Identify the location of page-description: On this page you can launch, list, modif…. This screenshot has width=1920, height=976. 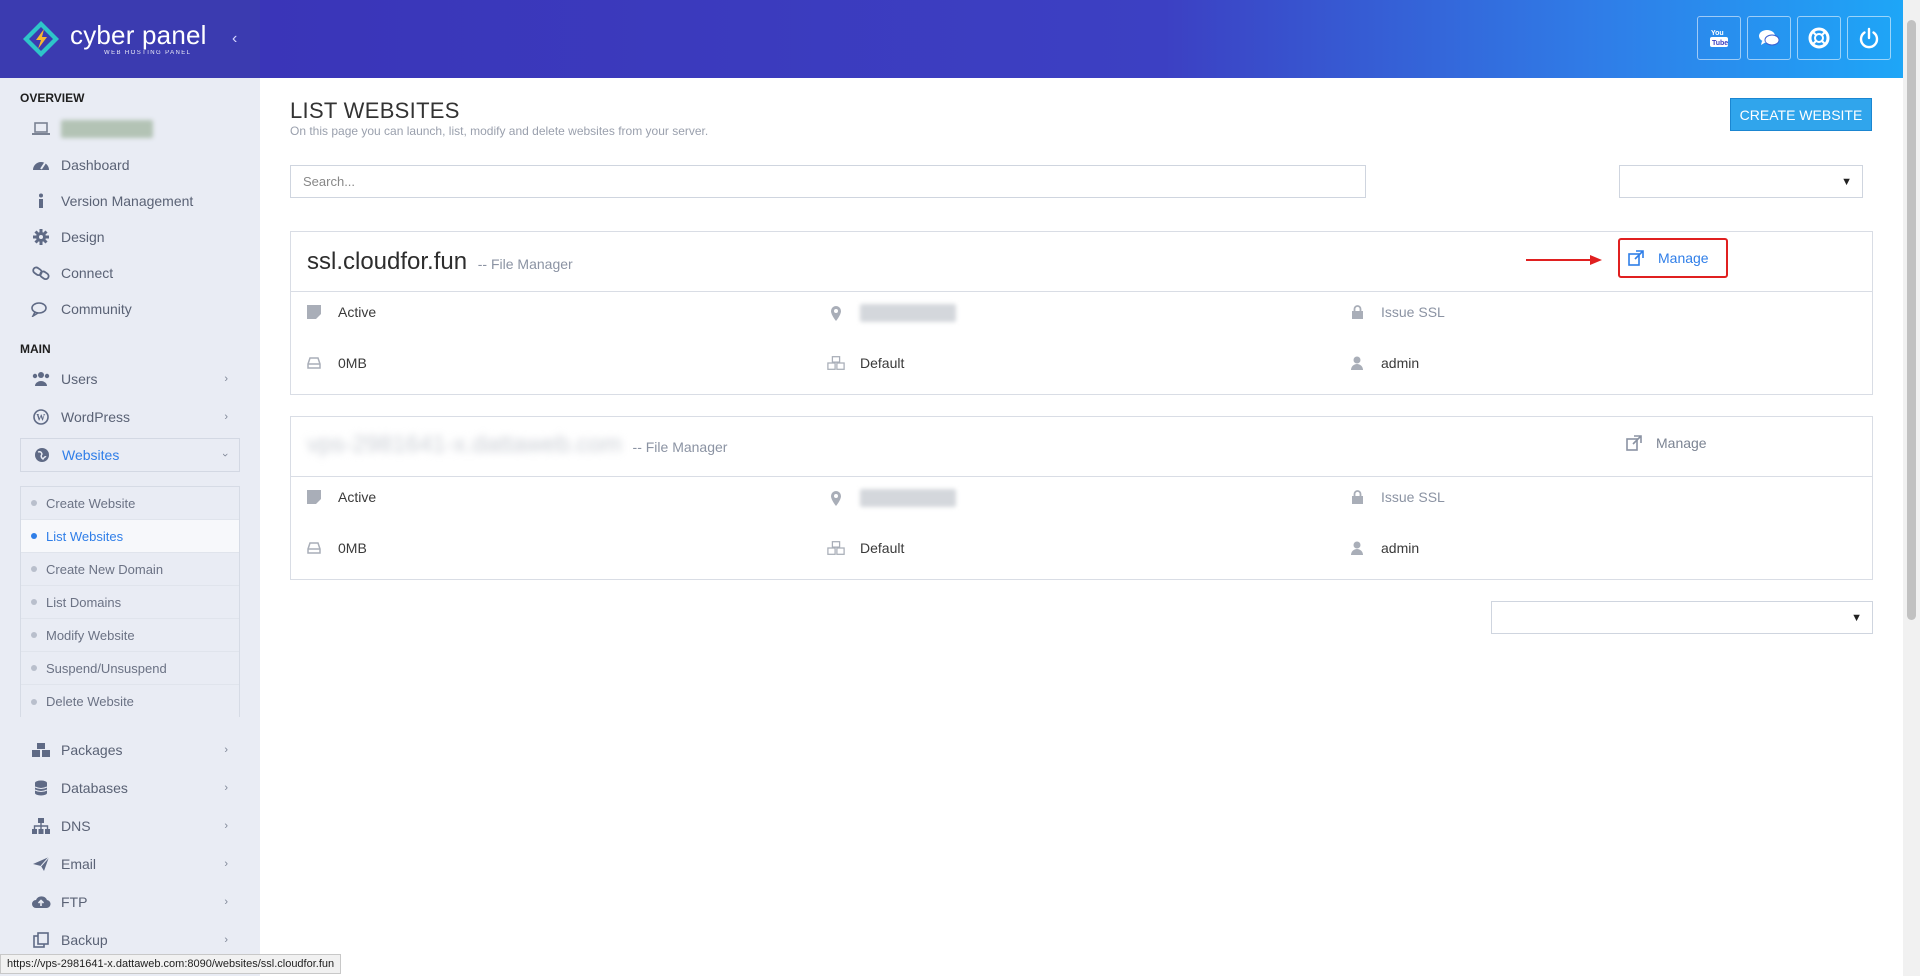
(499, 131).